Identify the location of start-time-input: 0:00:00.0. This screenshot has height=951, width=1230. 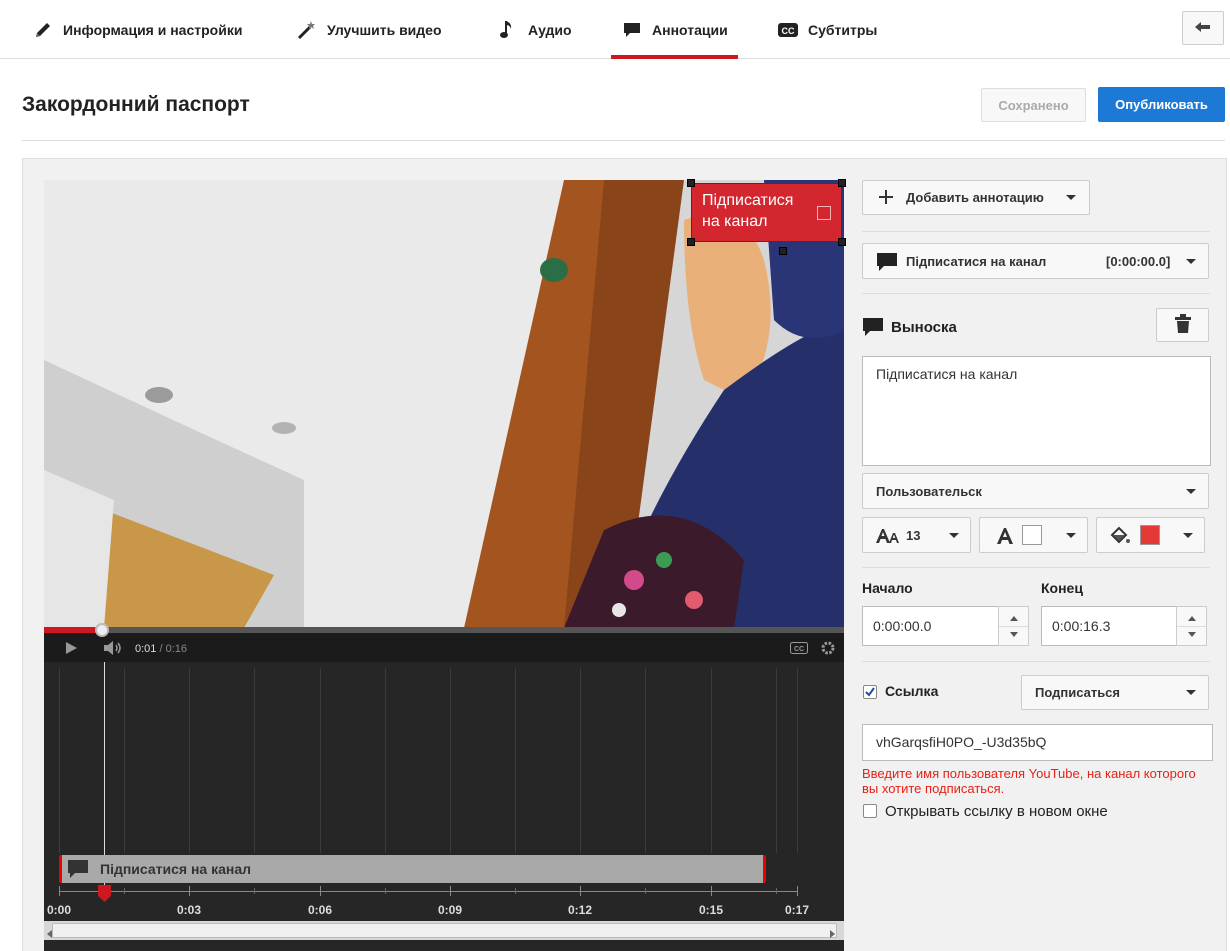
(930, 626).